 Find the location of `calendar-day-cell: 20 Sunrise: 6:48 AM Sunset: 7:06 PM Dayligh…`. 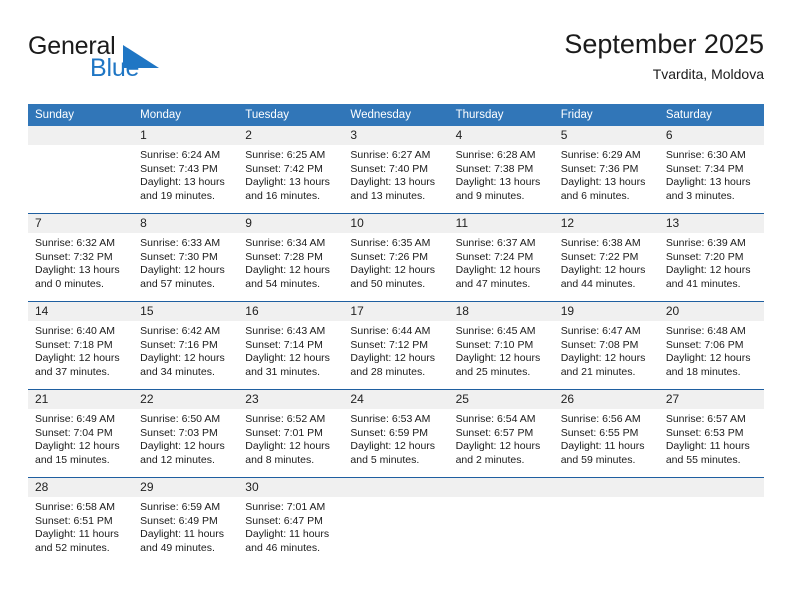

calendar-day-cell: 20 Sunrise: 6:48 AM Sunset: 7:06 PM Dayligh… is located at coordinates (711, 345).